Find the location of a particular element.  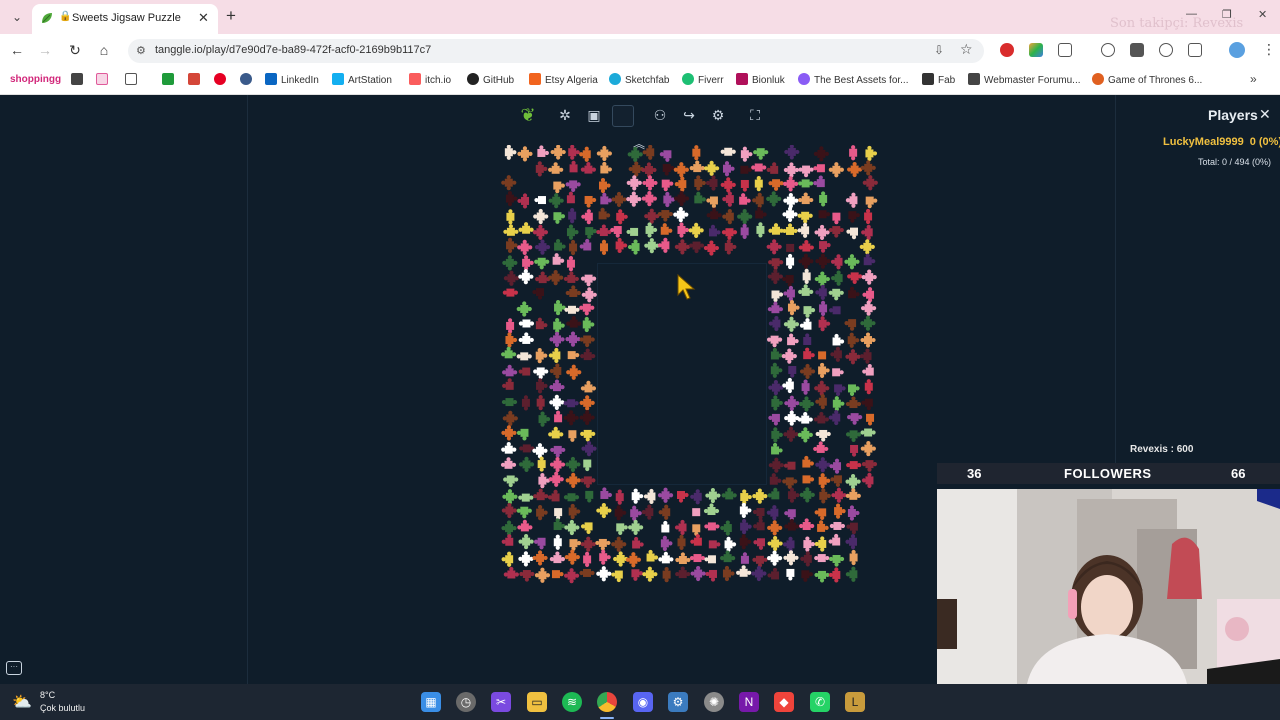

bookmark-fiverr: Fiverr is located at coordinates (703, 81).